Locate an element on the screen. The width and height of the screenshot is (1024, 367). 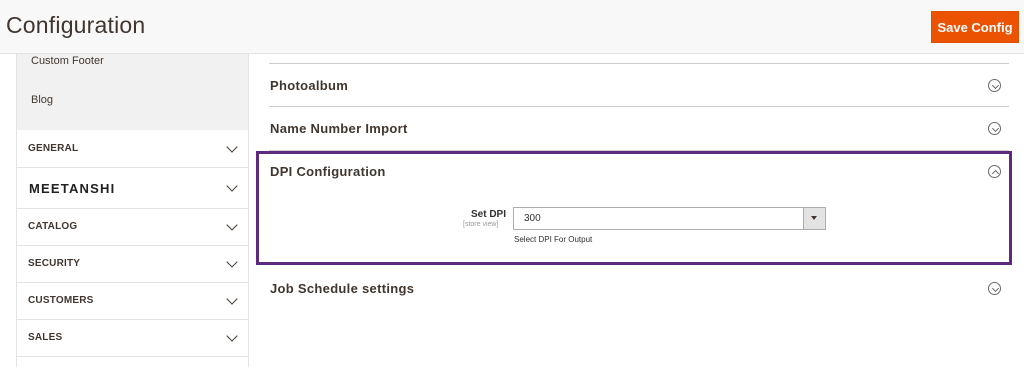
sidebar-section-general: GENERAL is located at coordinates (132, 149).